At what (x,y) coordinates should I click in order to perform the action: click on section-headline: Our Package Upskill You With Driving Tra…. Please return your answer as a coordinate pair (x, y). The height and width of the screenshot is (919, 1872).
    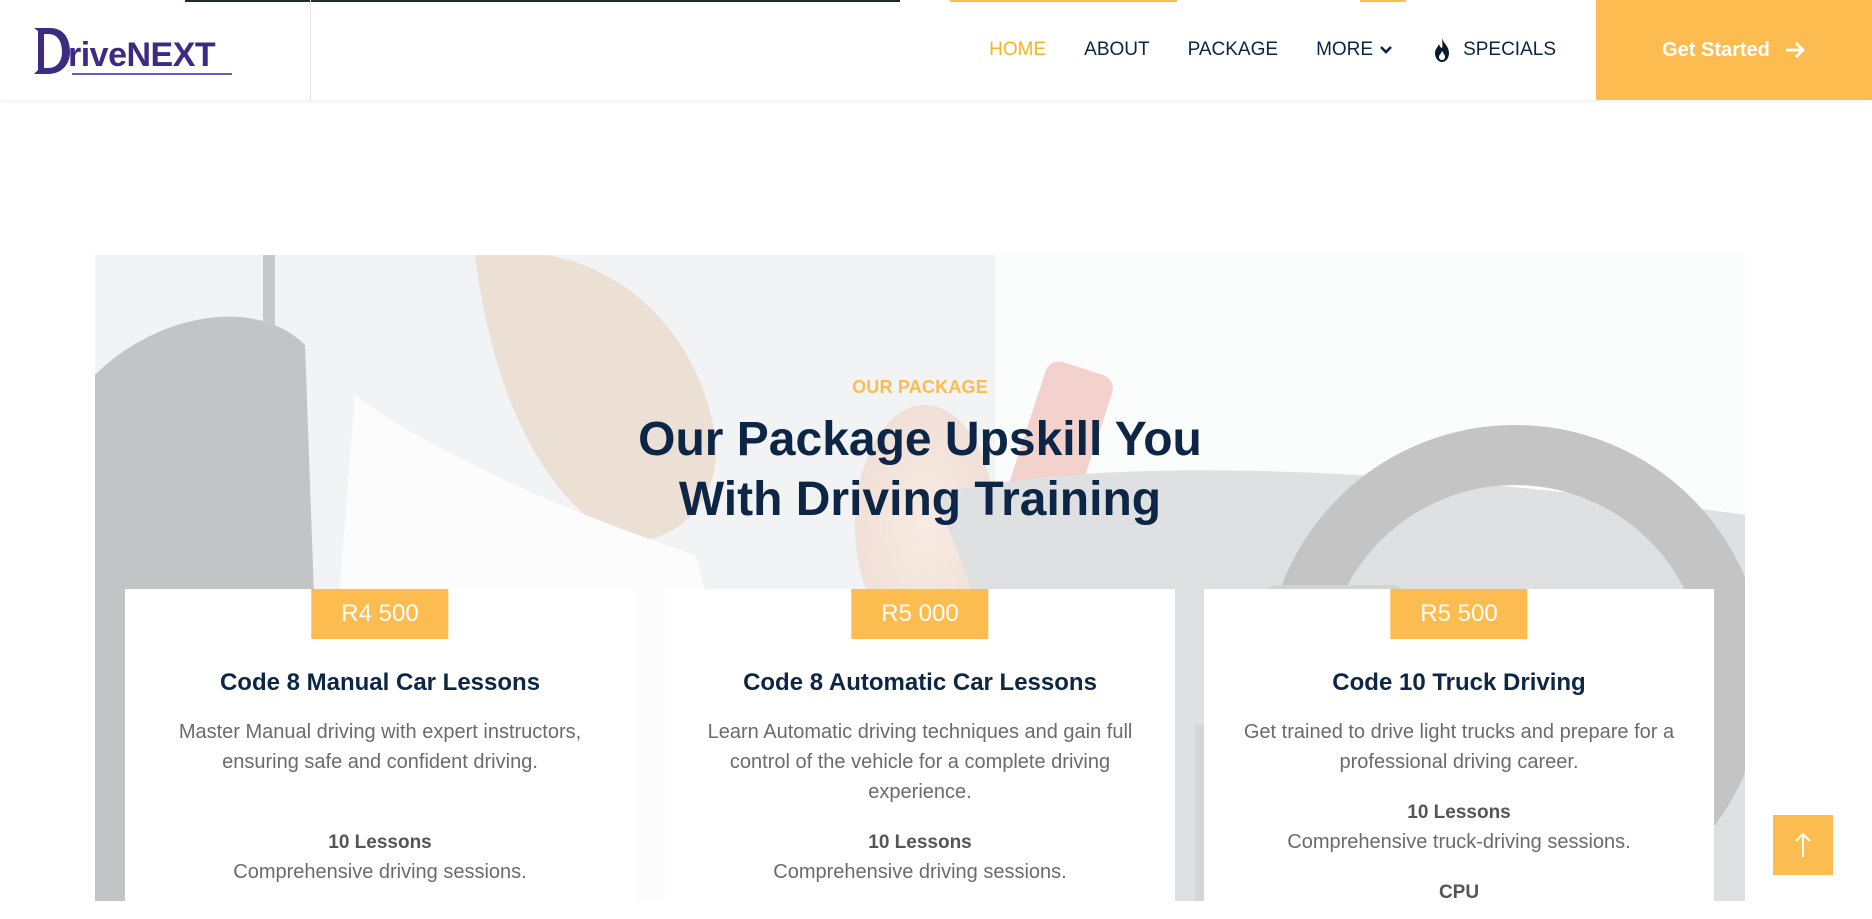
    Looking at the image, I should click on (920, 470).